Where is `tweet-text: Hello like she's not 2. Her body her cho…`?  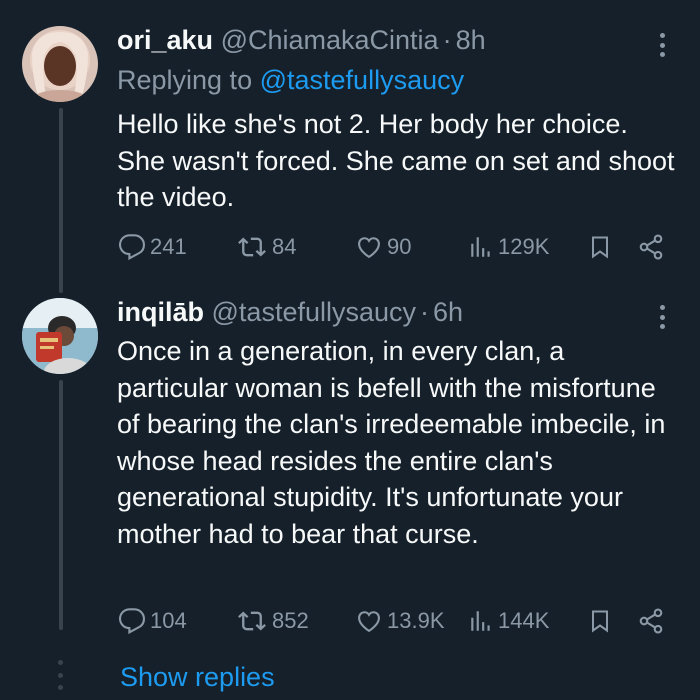 tweet-text: Hello like she's not 2. Her body her cho… is located at coordinates (396, 161).